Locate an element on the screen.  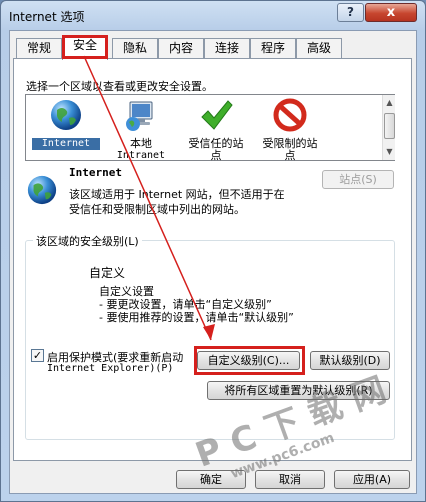
scroll-thumb is located at coordinates (389, 126).